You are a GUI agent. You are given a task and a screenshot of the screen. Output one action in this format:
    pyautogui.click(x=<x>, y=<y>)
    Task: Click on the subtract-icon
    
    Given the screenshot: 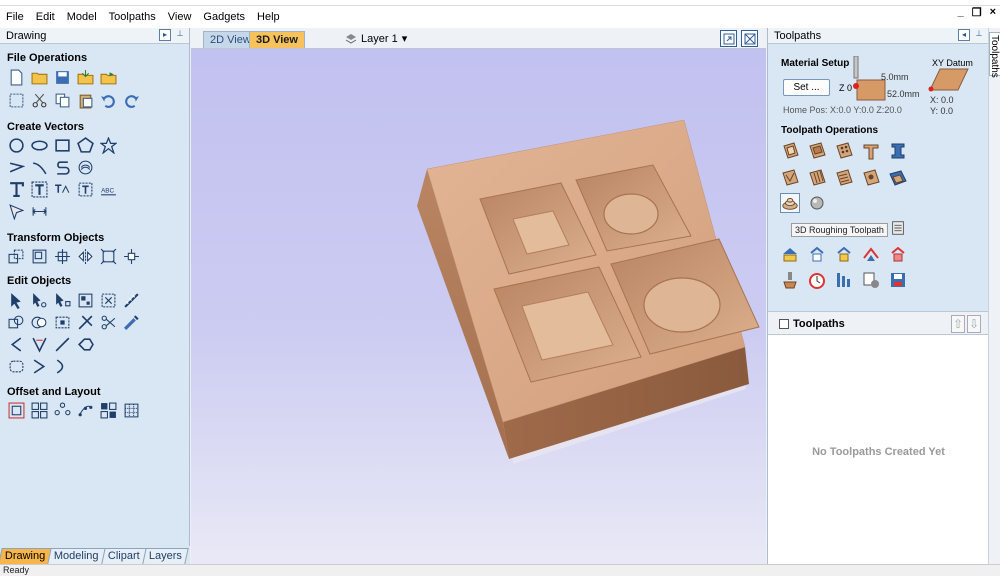 What is the action you would take?
    pyautogui.click(x=39, y=322)
    